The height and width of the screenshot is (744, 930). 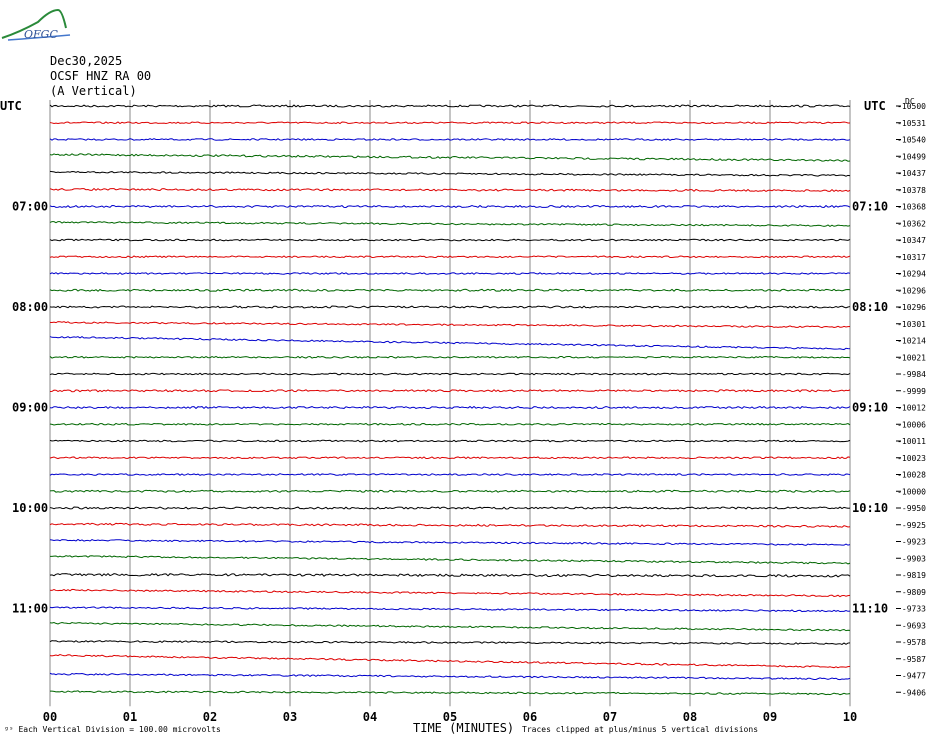 I want to click on right-hour-label: 07:10, so click(x=870, y=207).